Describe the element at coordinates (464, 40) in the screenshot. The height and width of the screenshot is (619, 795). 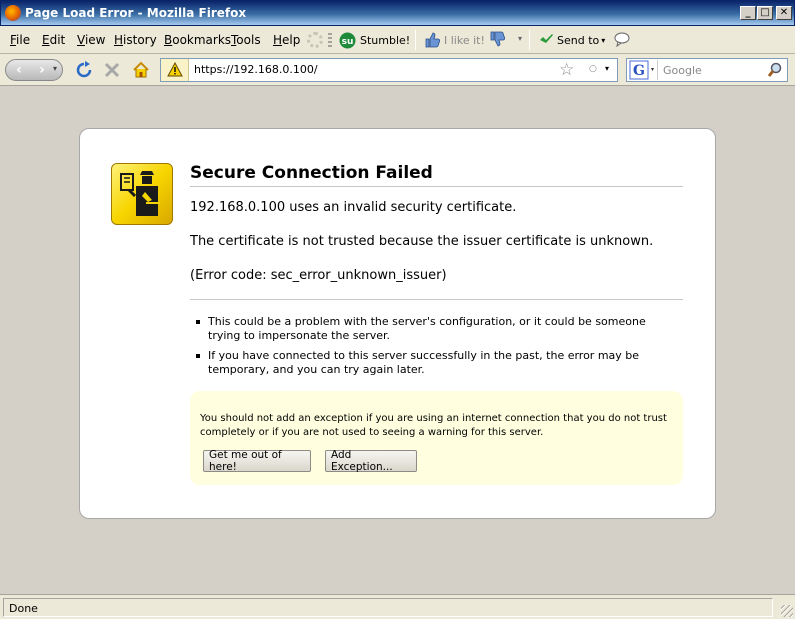
I see `ilike-label: I like it!` at that location.